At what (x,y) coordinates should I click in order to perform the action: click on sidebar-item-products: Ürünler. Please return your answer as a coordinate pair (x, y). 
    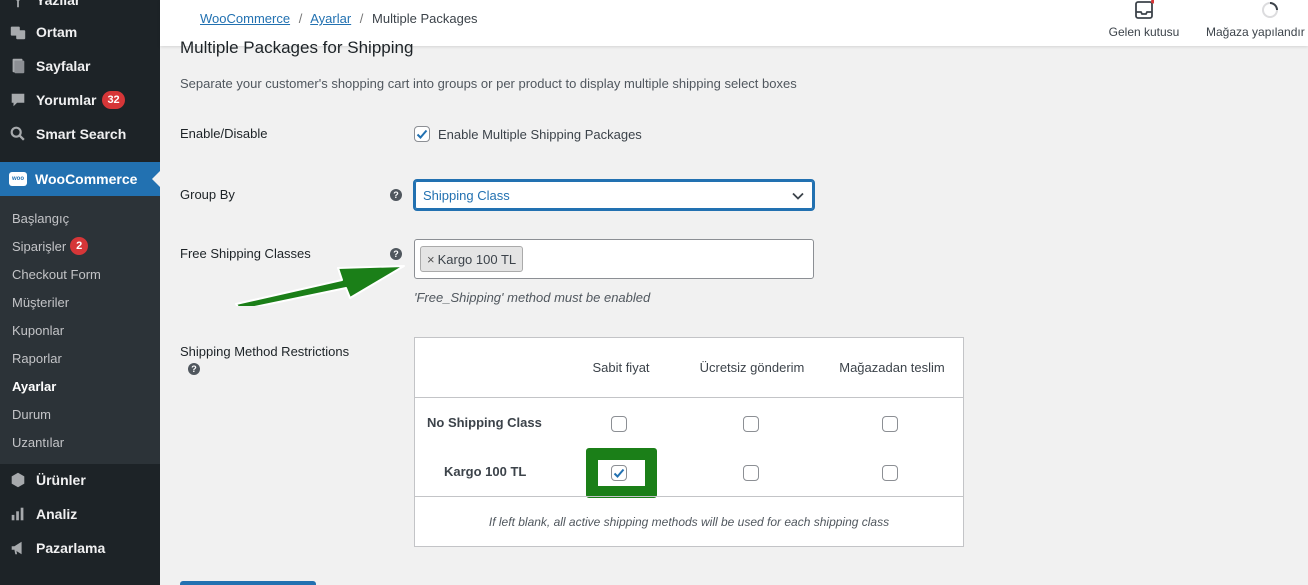
    Looking at the image, I should click on (80, 480).